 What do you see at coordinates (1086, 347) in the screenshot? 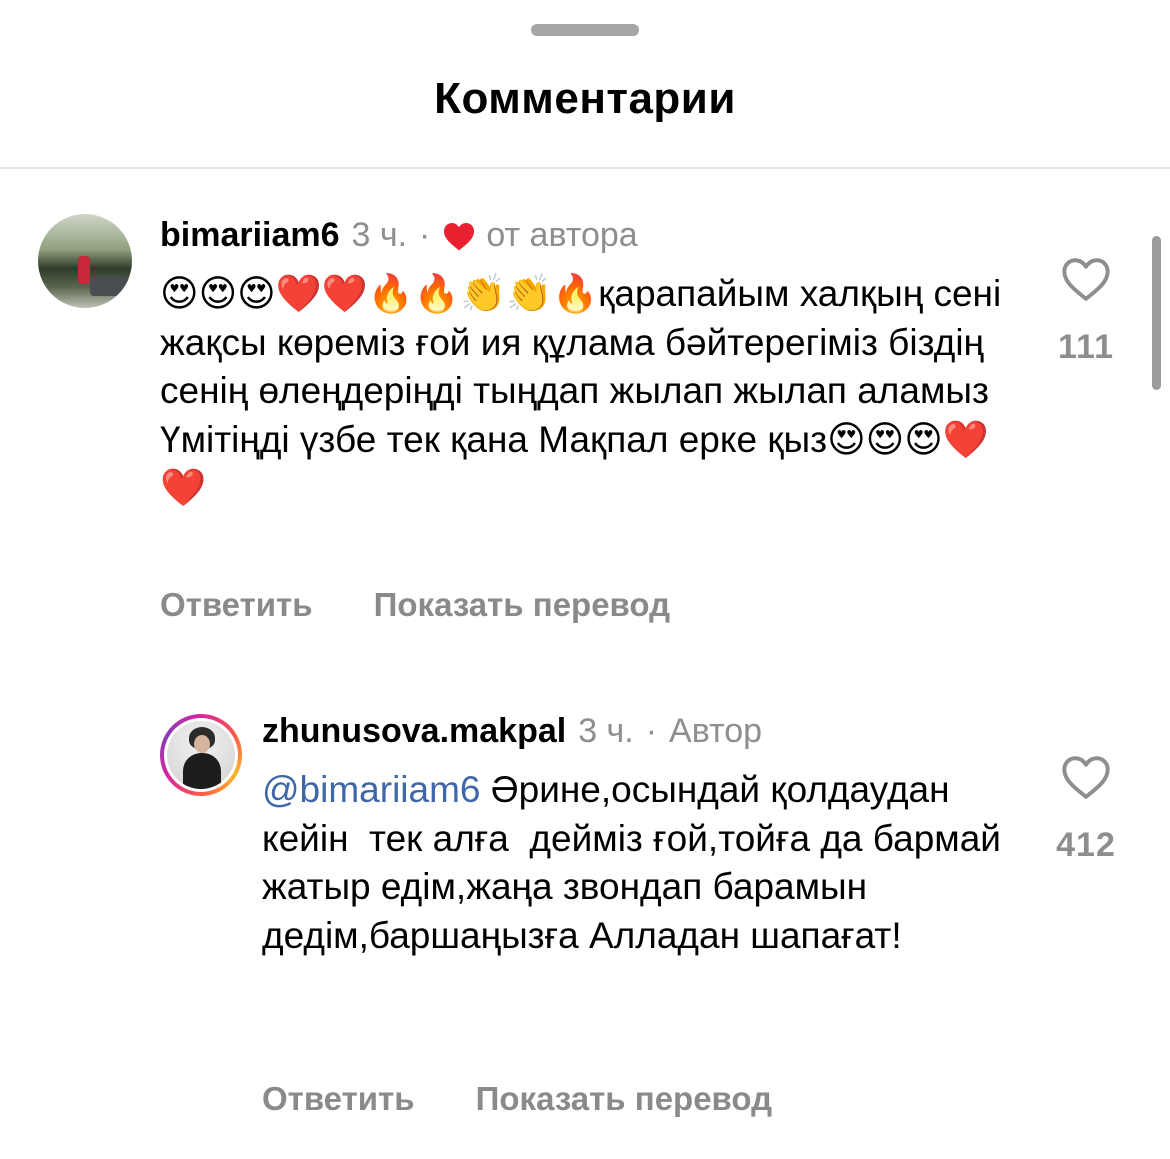
I see `like-count: 111` at bounding box center [1086, 347].